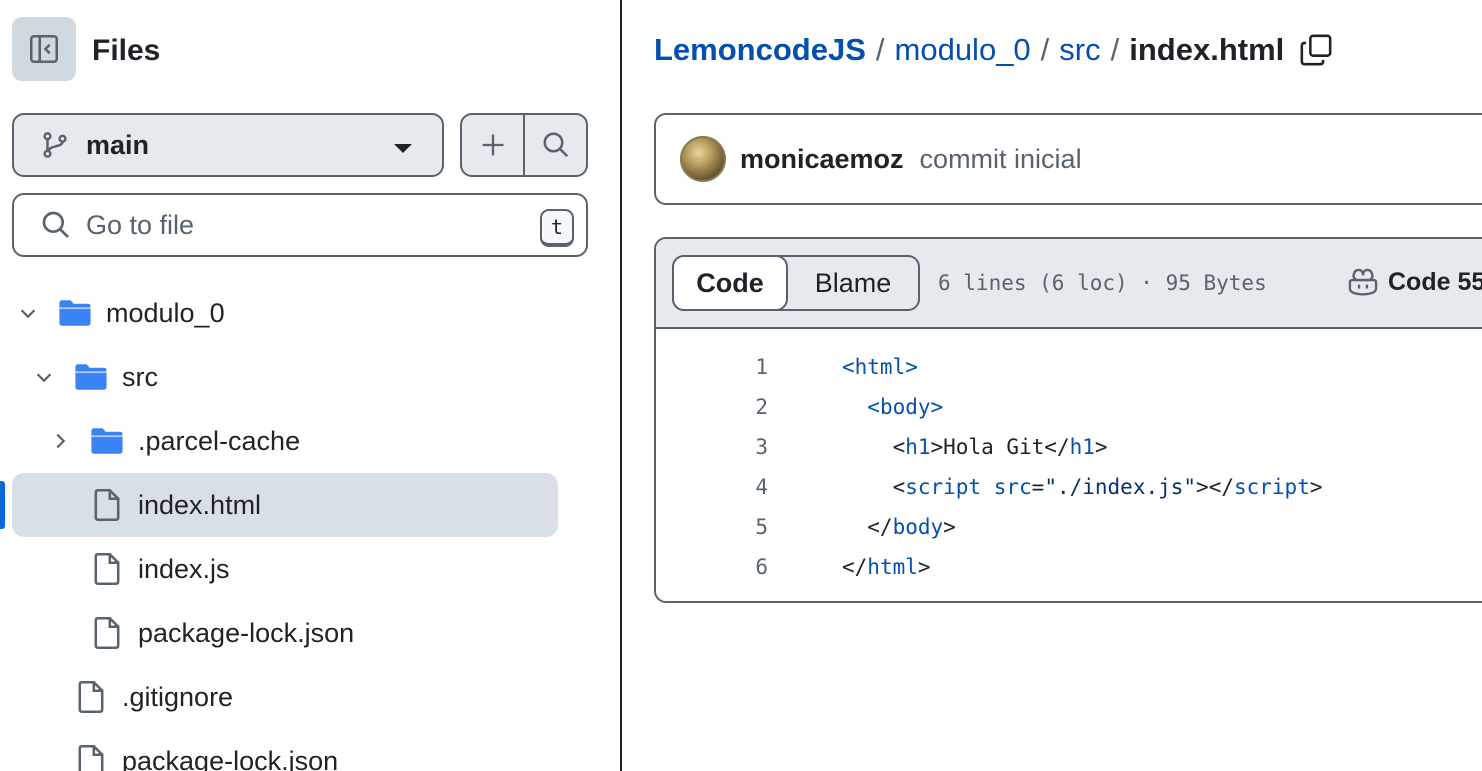 Image resolution: width=1482 pixels, height=771 pixels. Describe the element at coordinates (60, 441) in the screenshot. I see `chevron-right-icon` at that location.